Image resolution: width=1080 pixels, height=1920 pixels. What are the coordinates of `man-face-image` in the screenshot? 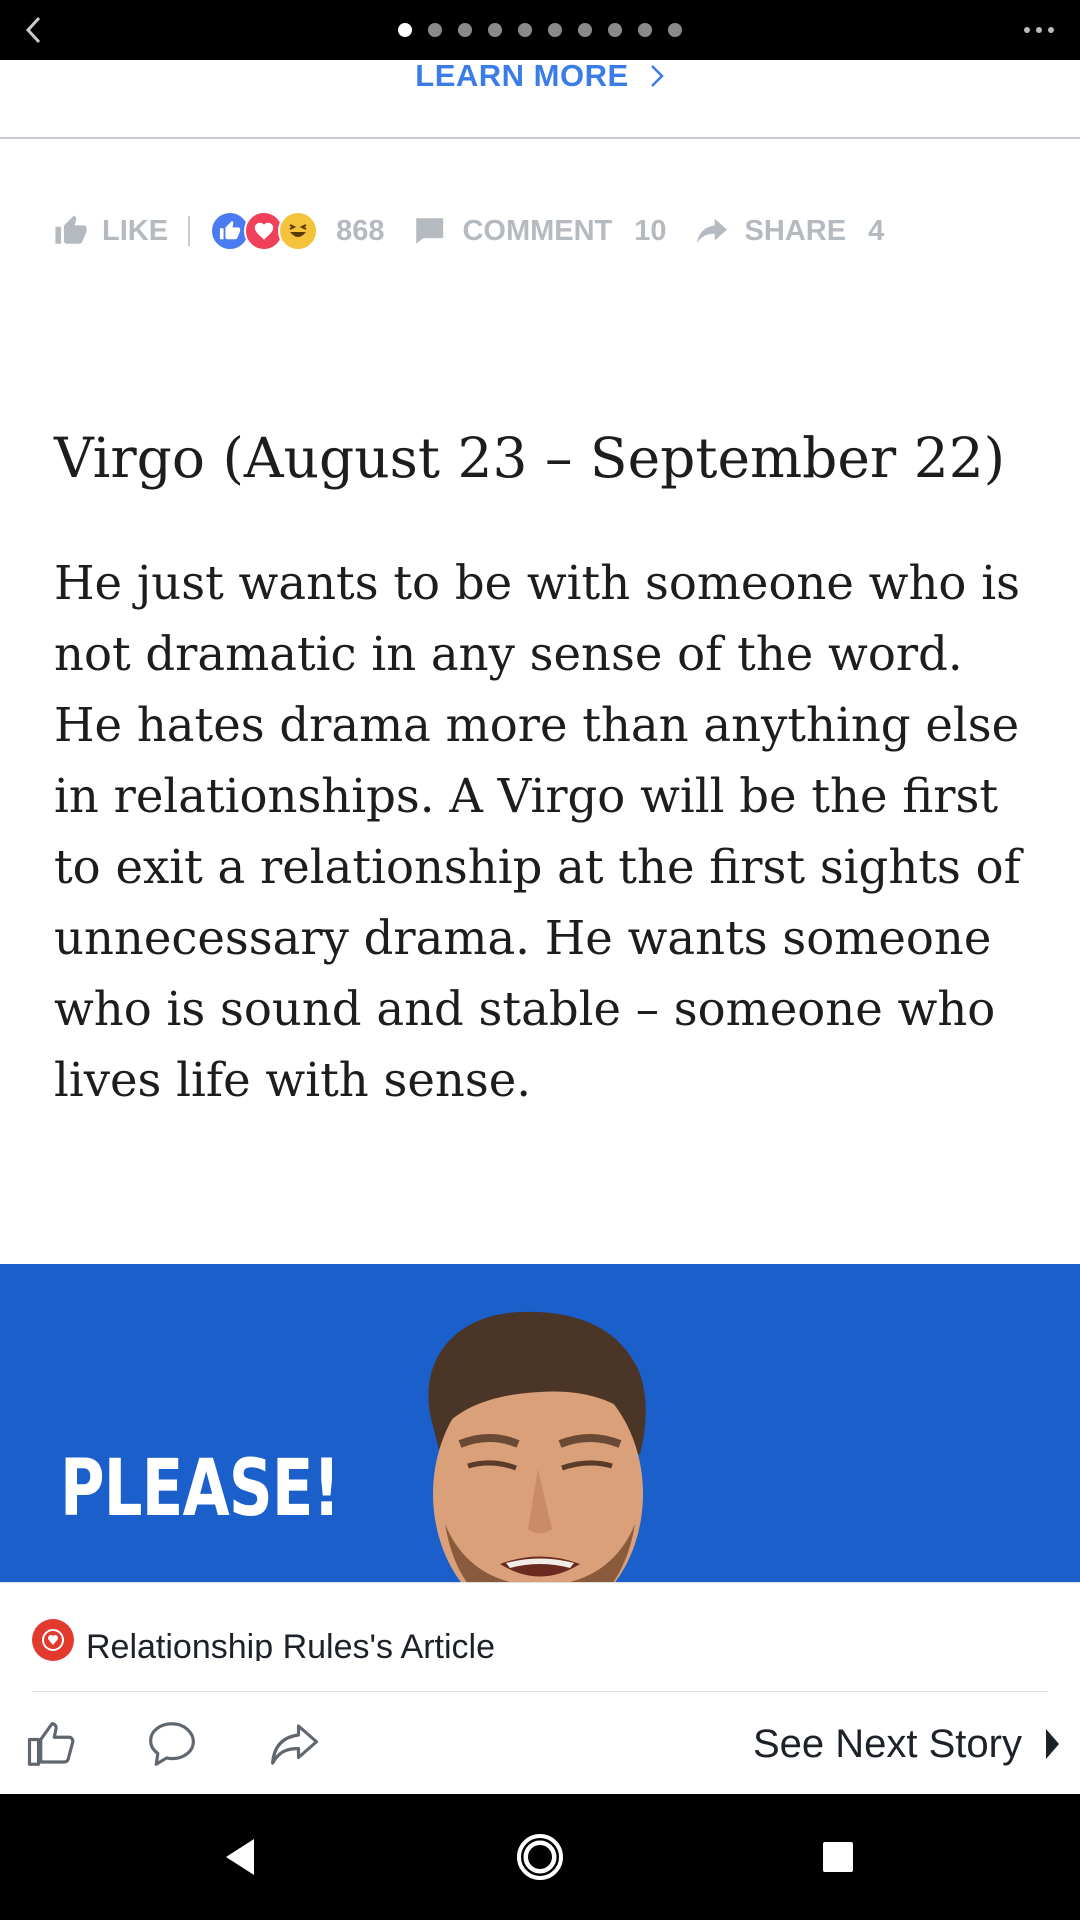 It's located at (537, 1446).